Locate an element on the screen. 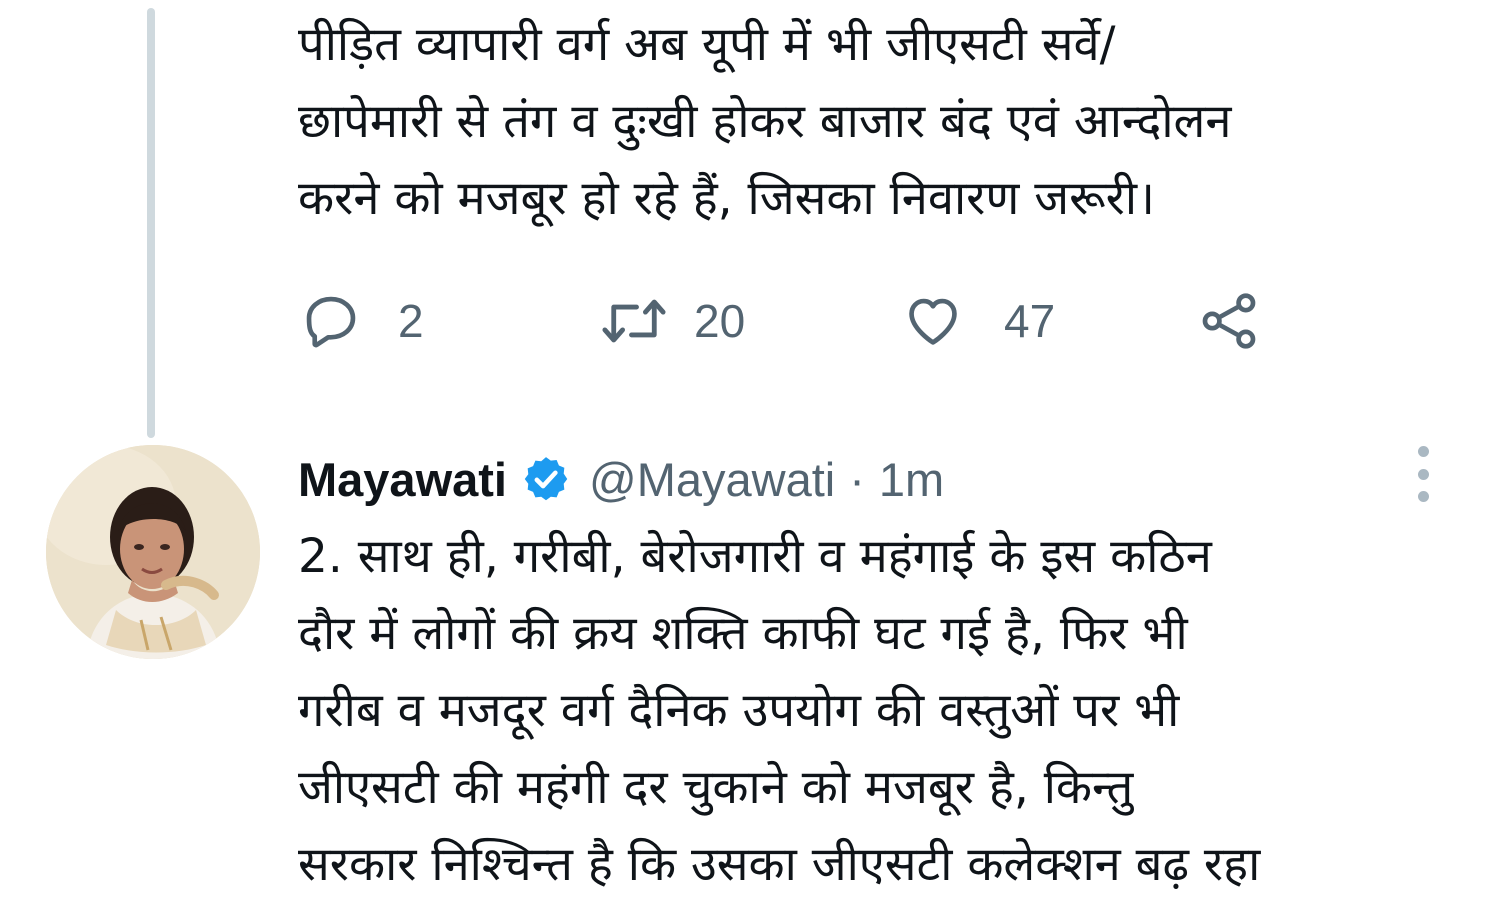 This screenshot has width=1500, height=903. author-avatar is located at coordinates (153, 552).